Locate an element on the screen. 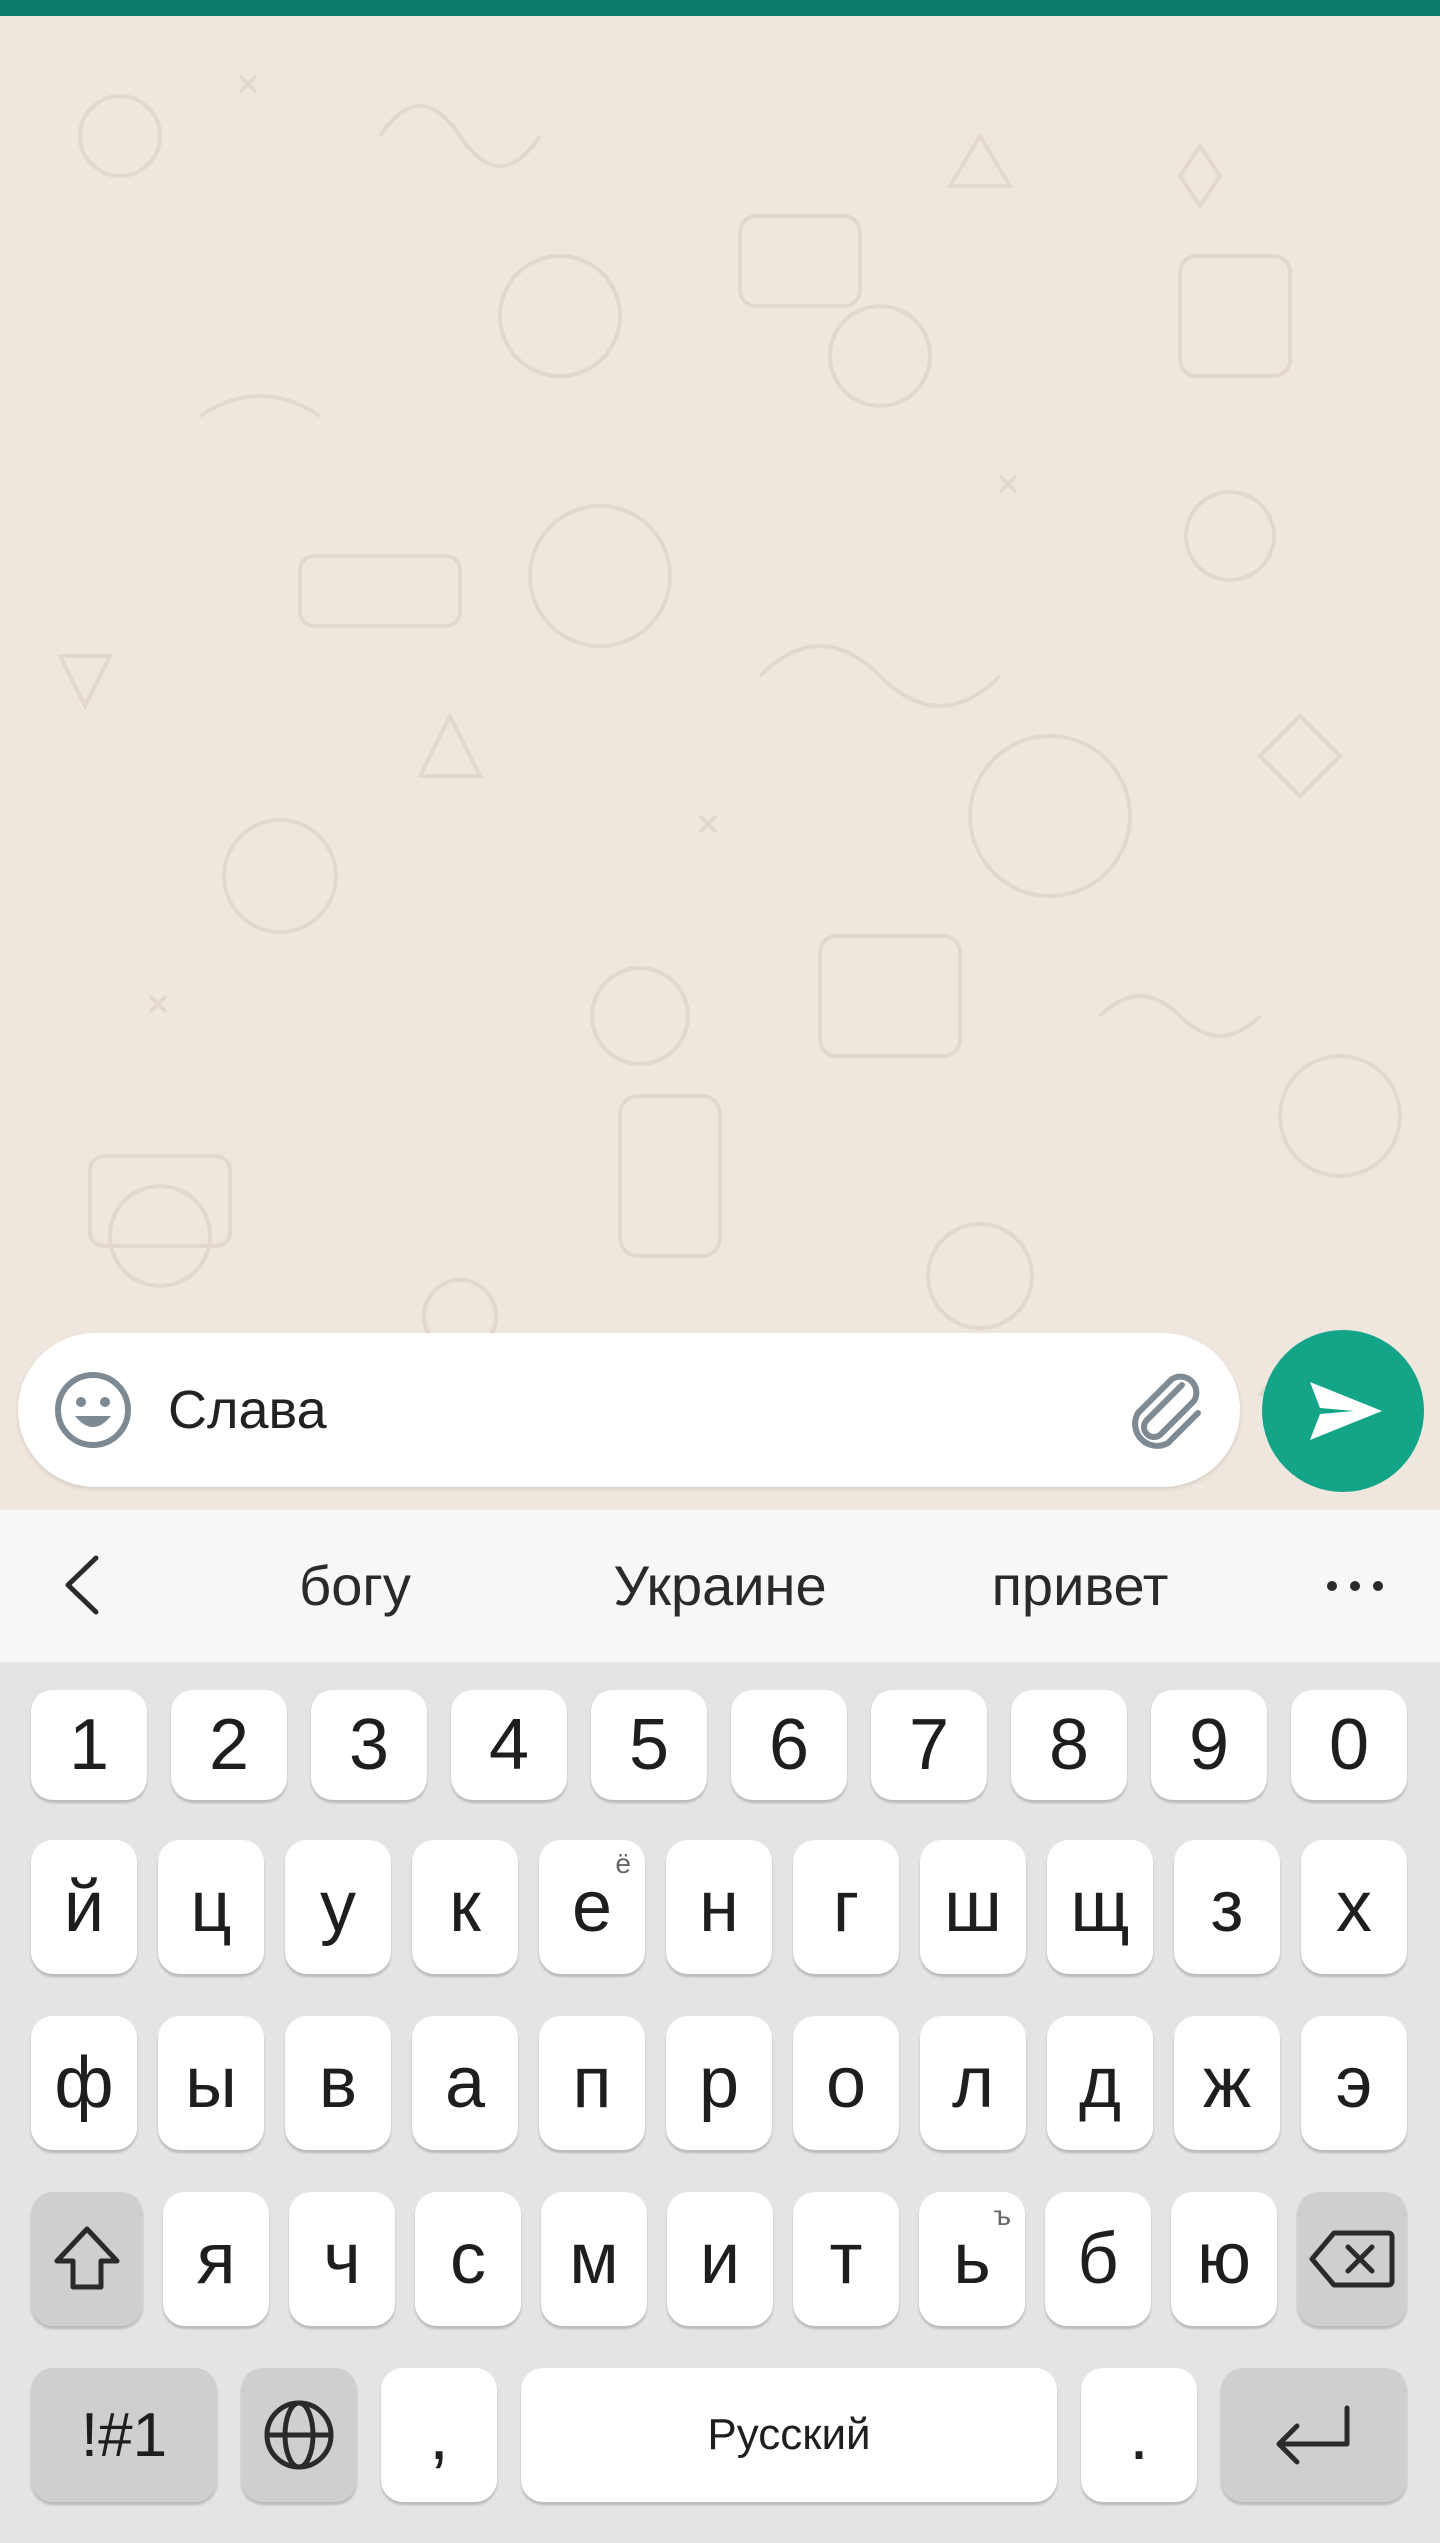  suggestion-bar: богу Украине привет is located at coordinates (720, 1586).